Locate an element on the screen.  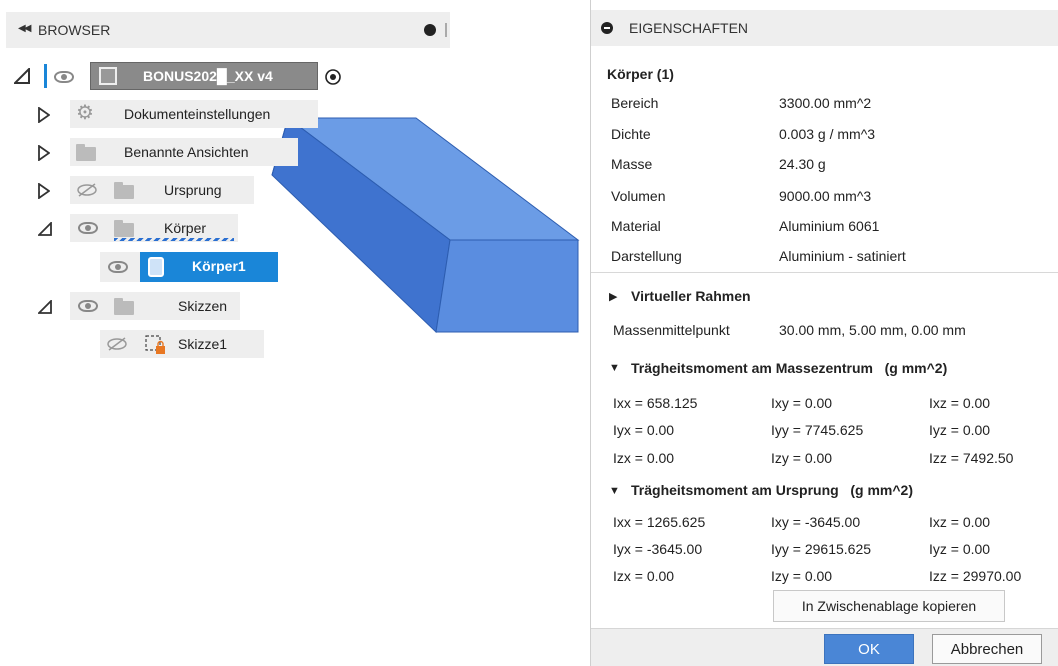
cancel-button: Abbrechen is located at coordinates (987, 649).